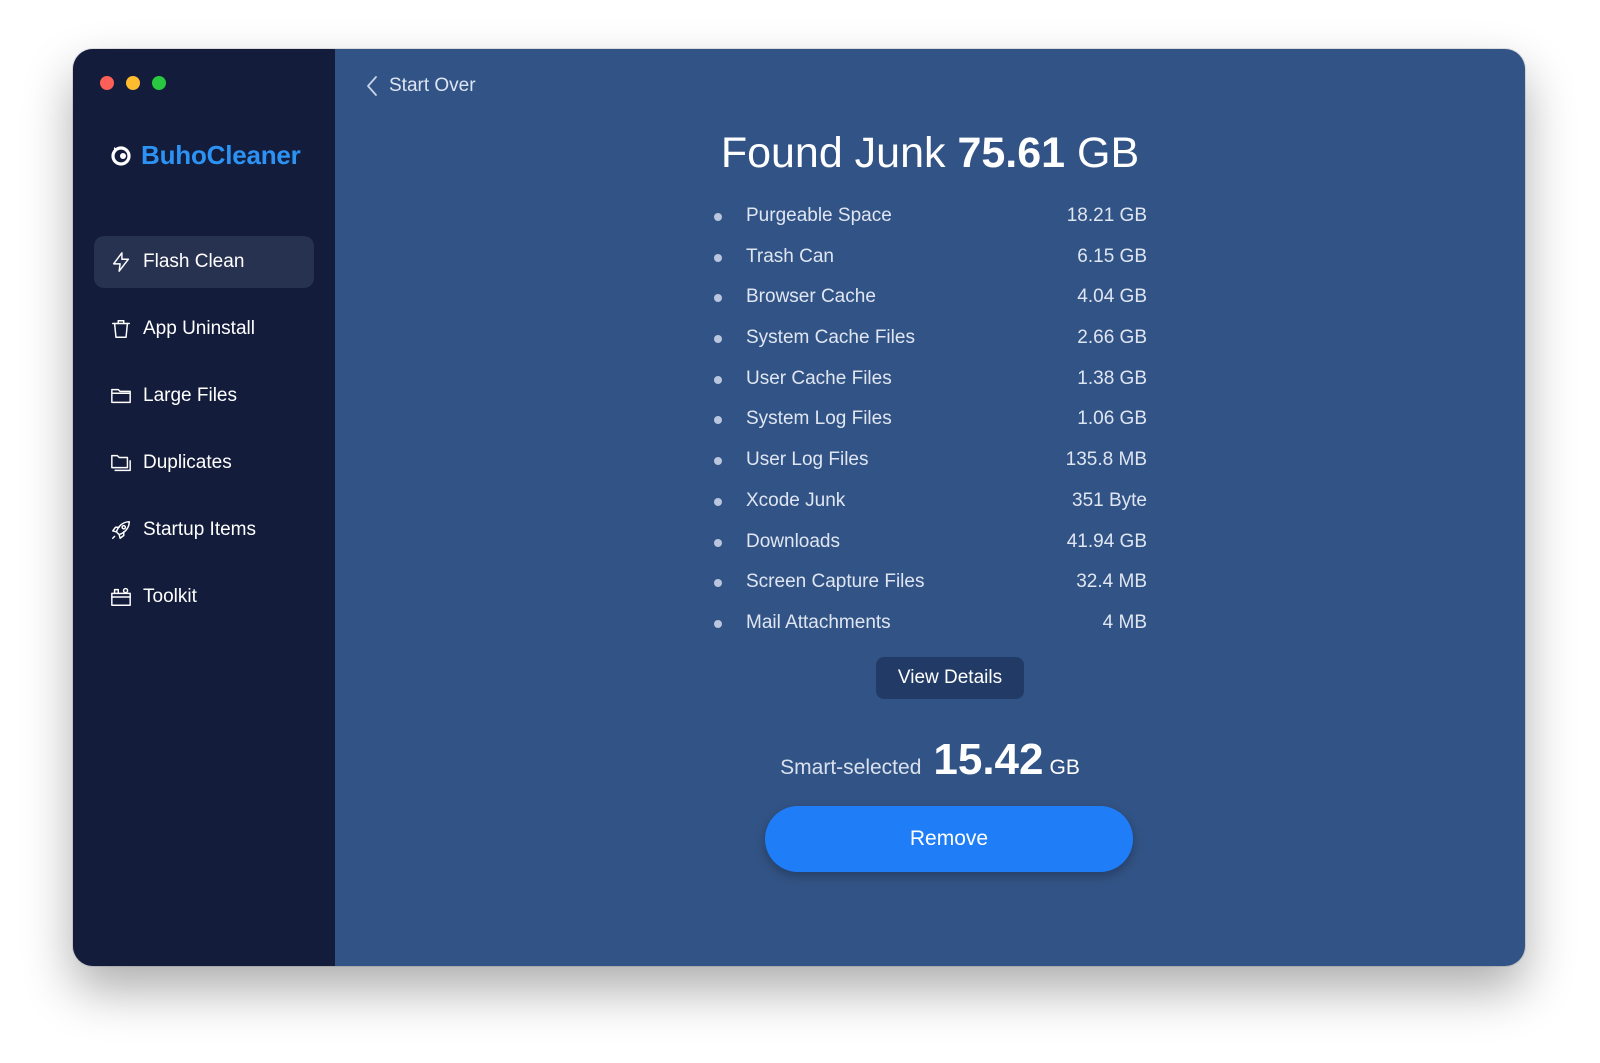  Describe the element at coordinates (796, 500) in the screenshot. I see `item-name: Xcode Junk` at that location.